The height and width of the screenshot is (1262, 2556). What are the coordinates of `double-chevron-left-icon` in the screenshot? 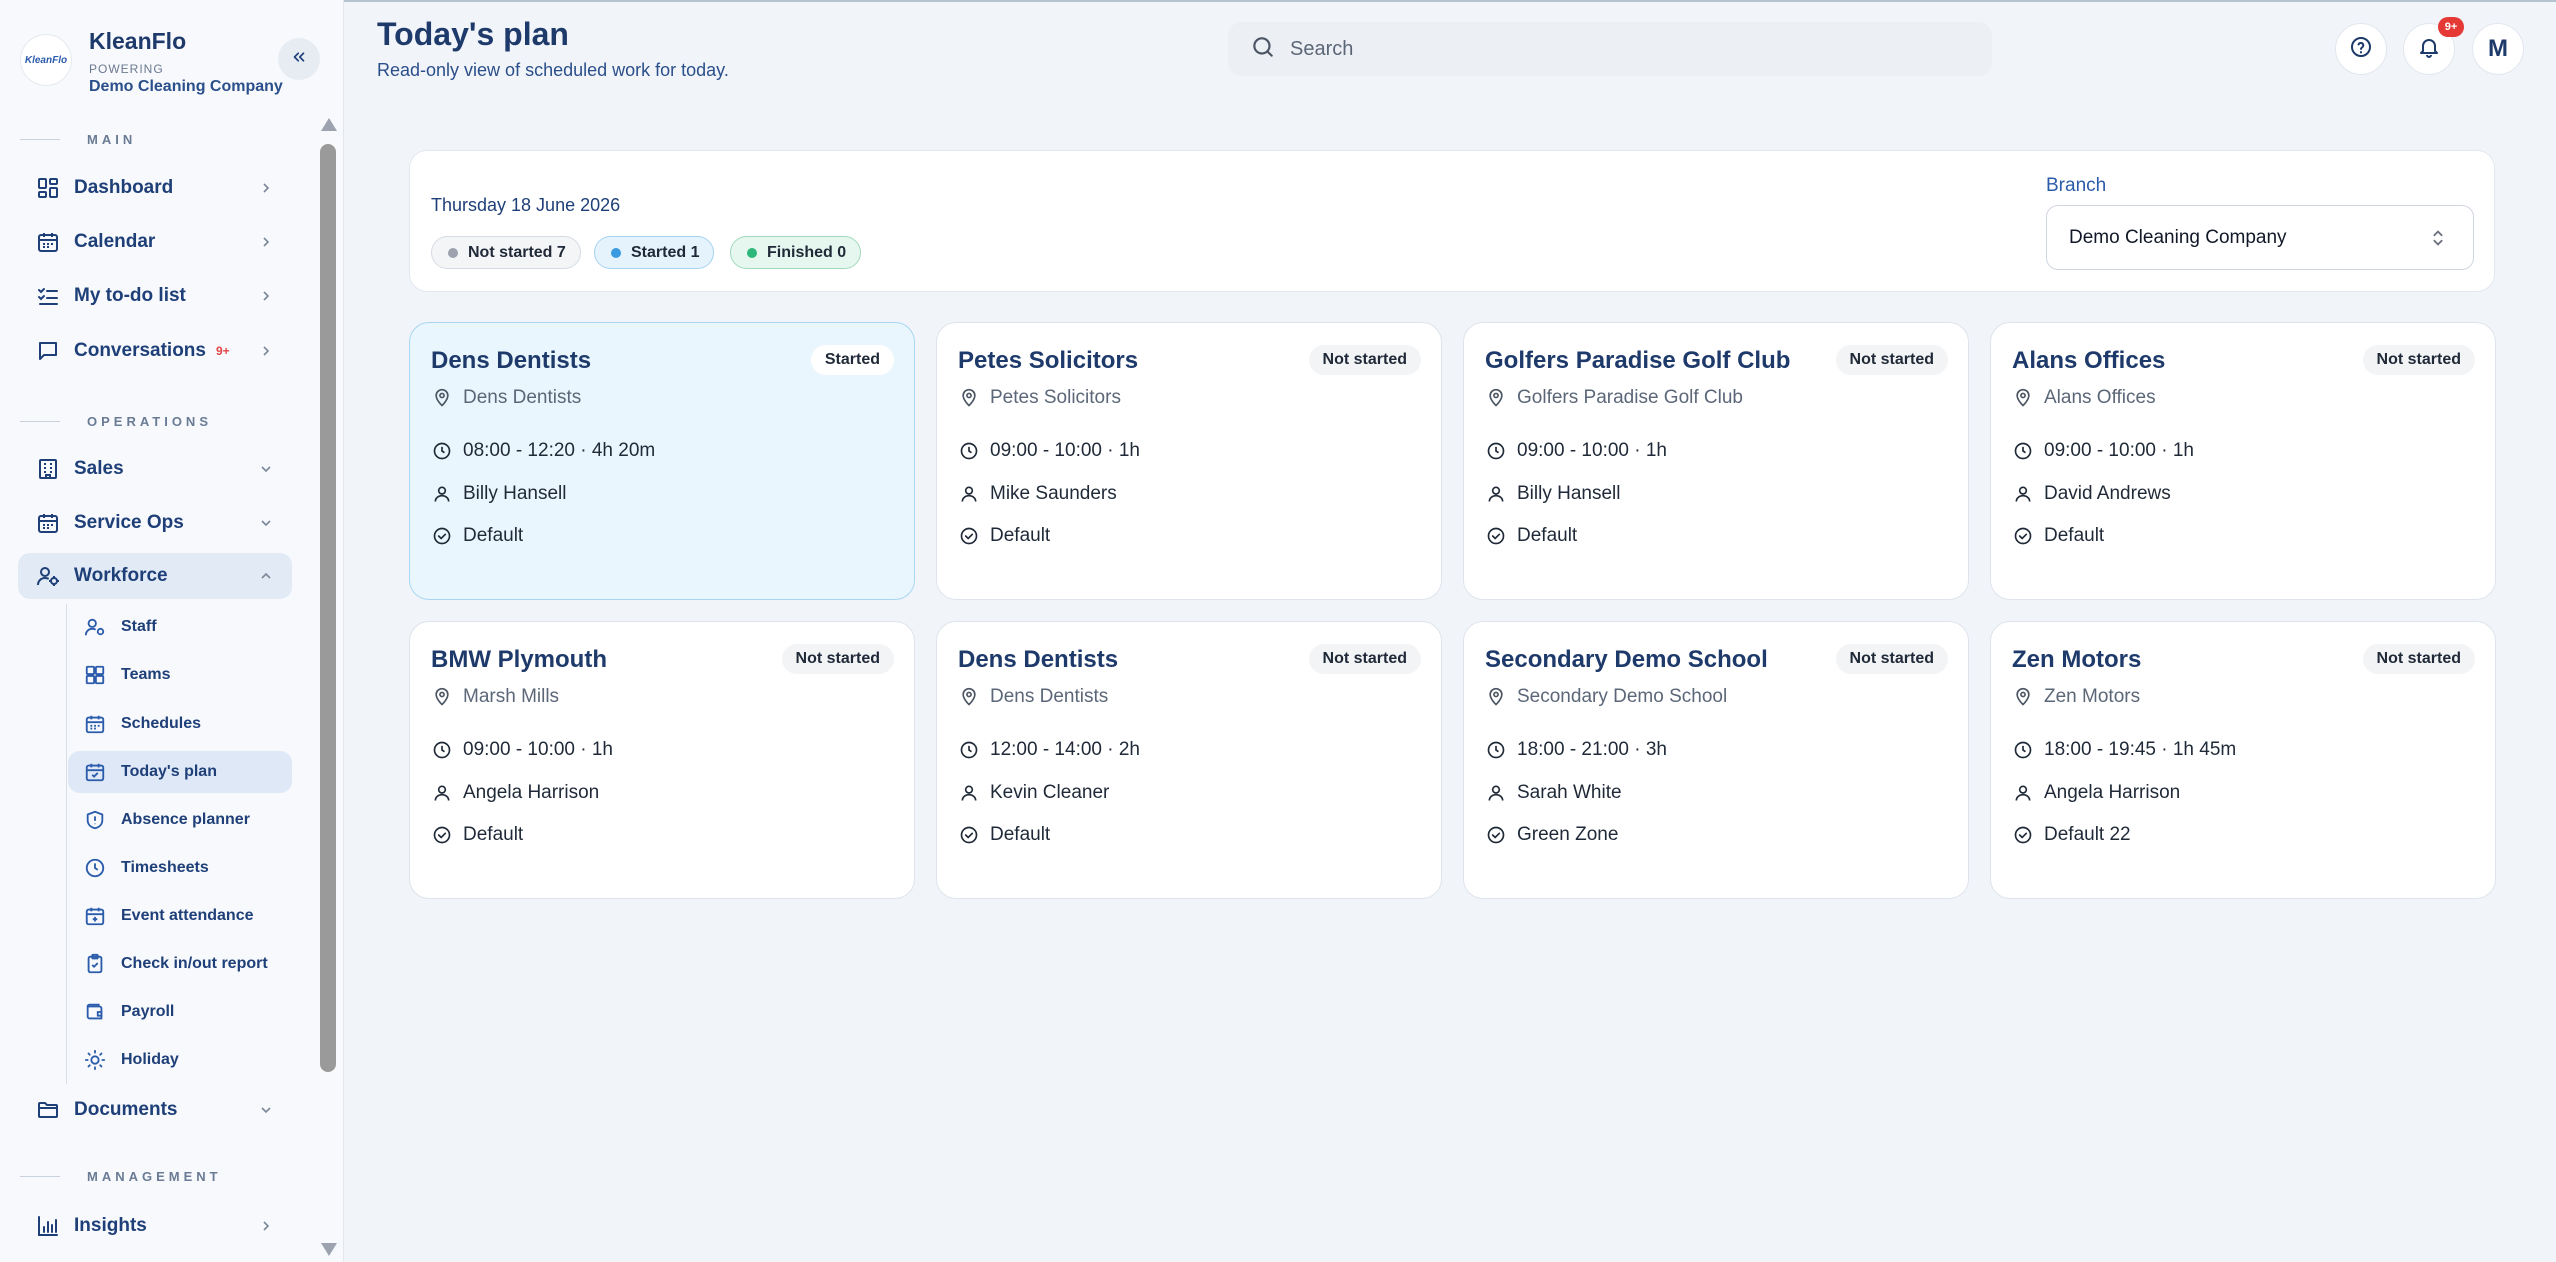 It's located at (299, 59).